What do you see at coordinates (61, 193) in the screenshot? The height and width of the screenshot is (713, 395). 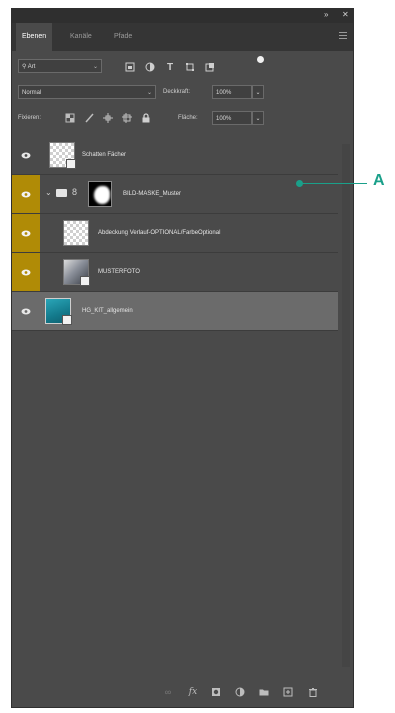 I see `folder-icon` at bounding box center [61, 193].